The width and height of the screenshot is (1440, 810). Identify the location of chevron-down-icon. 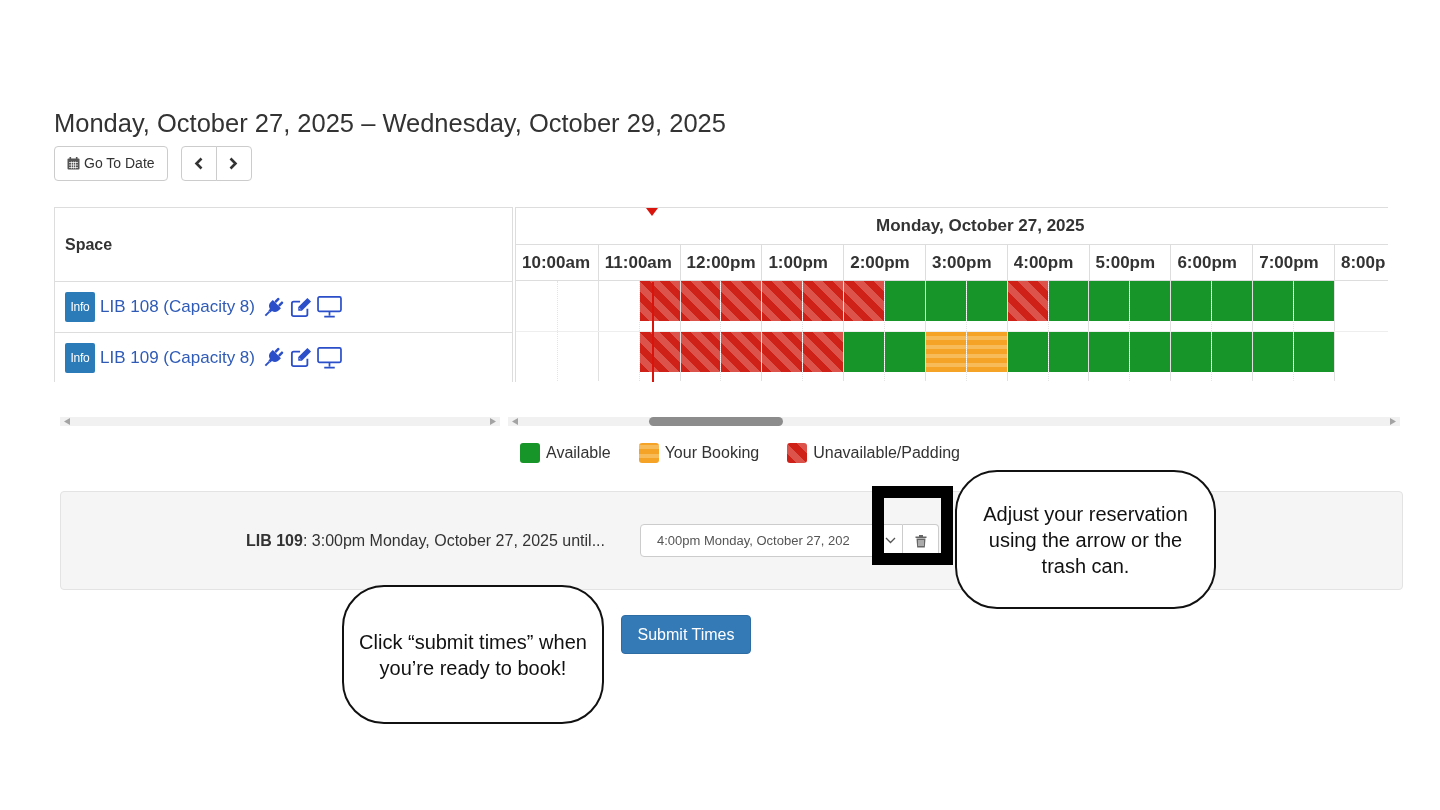
(890, 540).